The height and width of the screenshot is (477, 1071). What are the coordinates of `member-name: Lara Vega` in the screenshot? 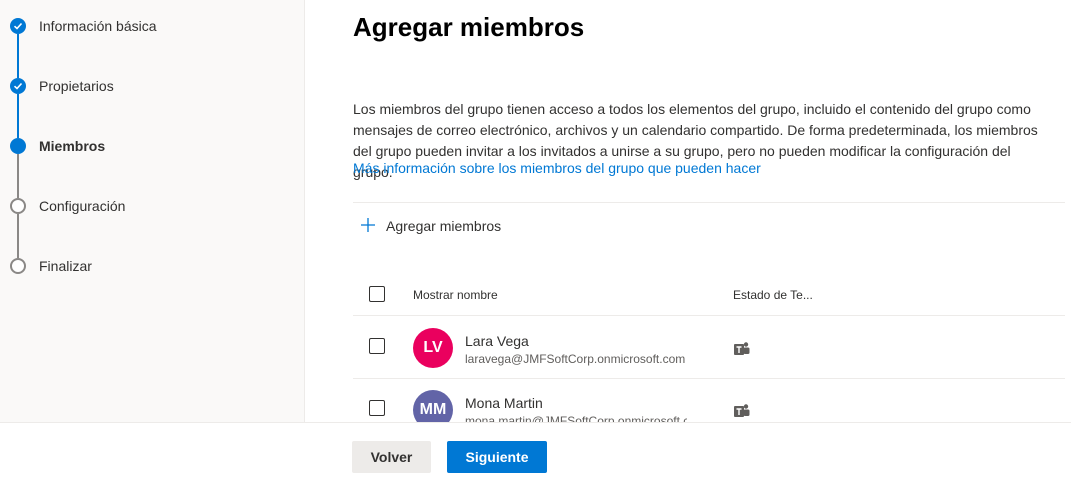 It's located at (497, 341).